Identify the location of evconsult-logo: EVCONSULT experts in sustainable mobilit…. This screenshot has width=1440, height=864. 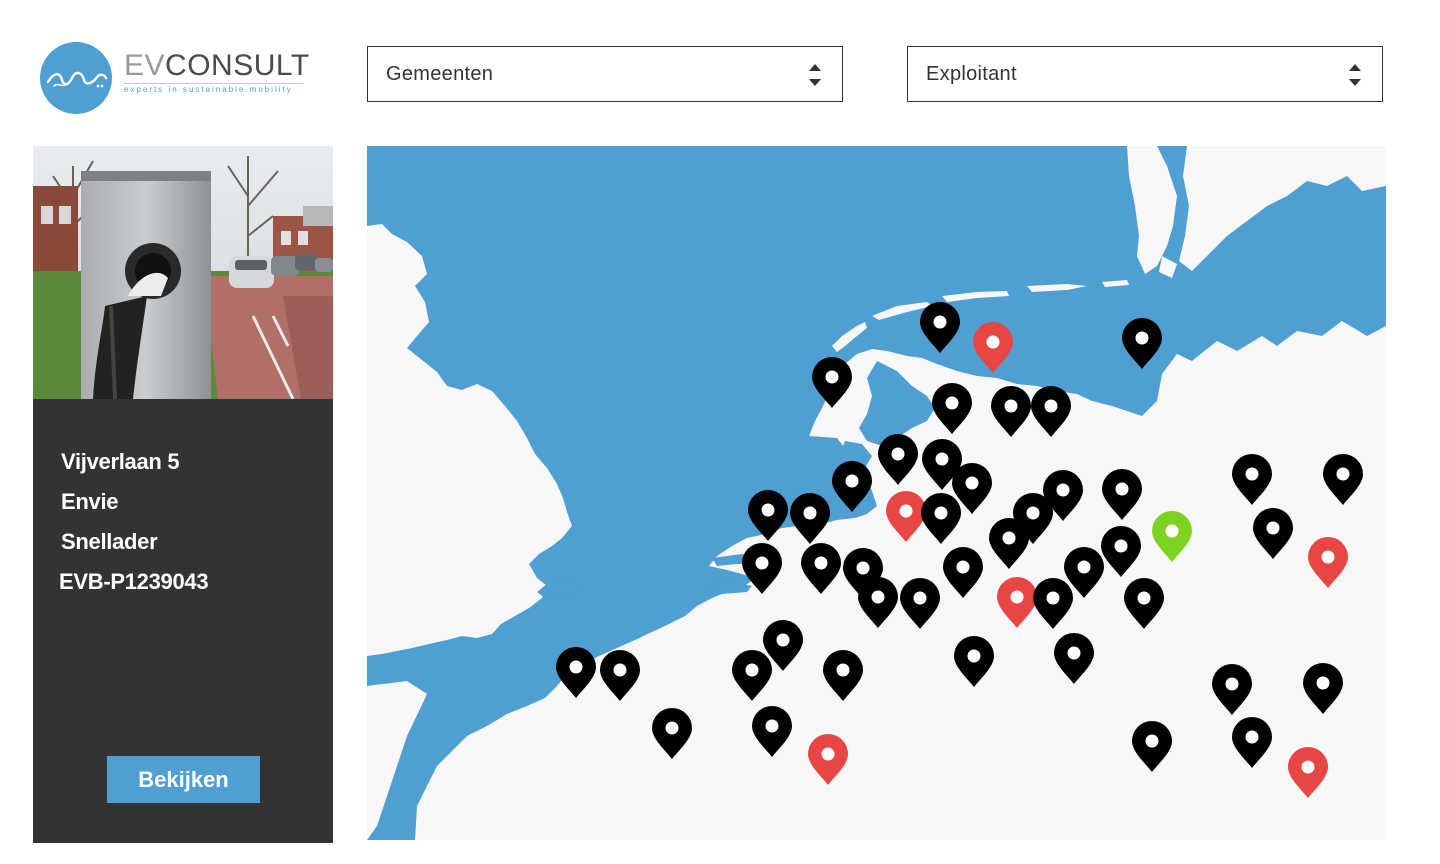
(175, 78).